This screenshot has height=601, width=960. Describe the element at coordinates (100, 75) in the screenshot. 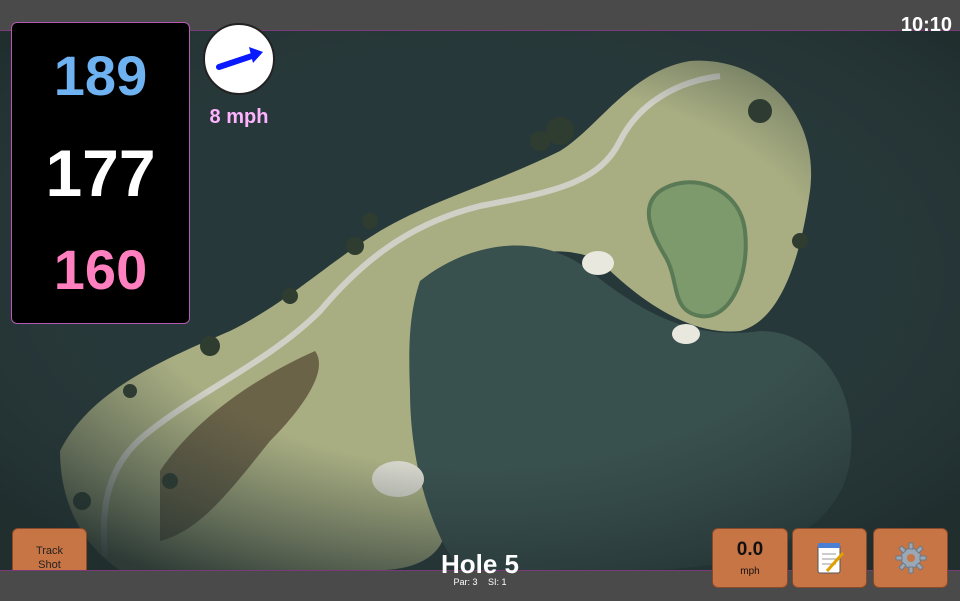

I see `back-of-green-distance: 189` at that location.